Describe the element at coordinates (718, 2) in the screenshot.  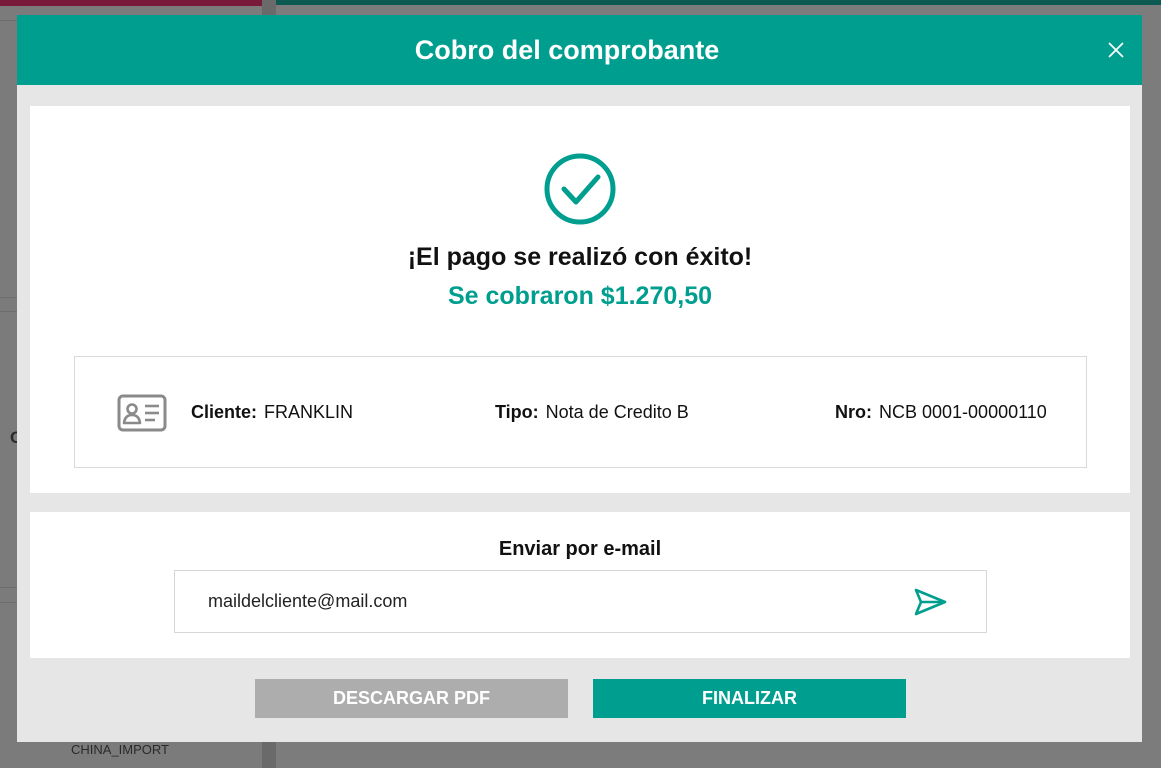
I see `background-main-topbar` at that location.